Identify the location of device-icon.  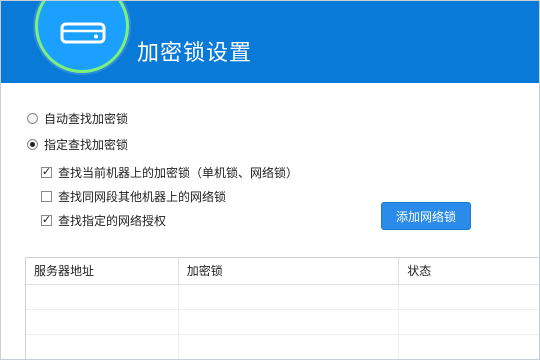
(83, 33).